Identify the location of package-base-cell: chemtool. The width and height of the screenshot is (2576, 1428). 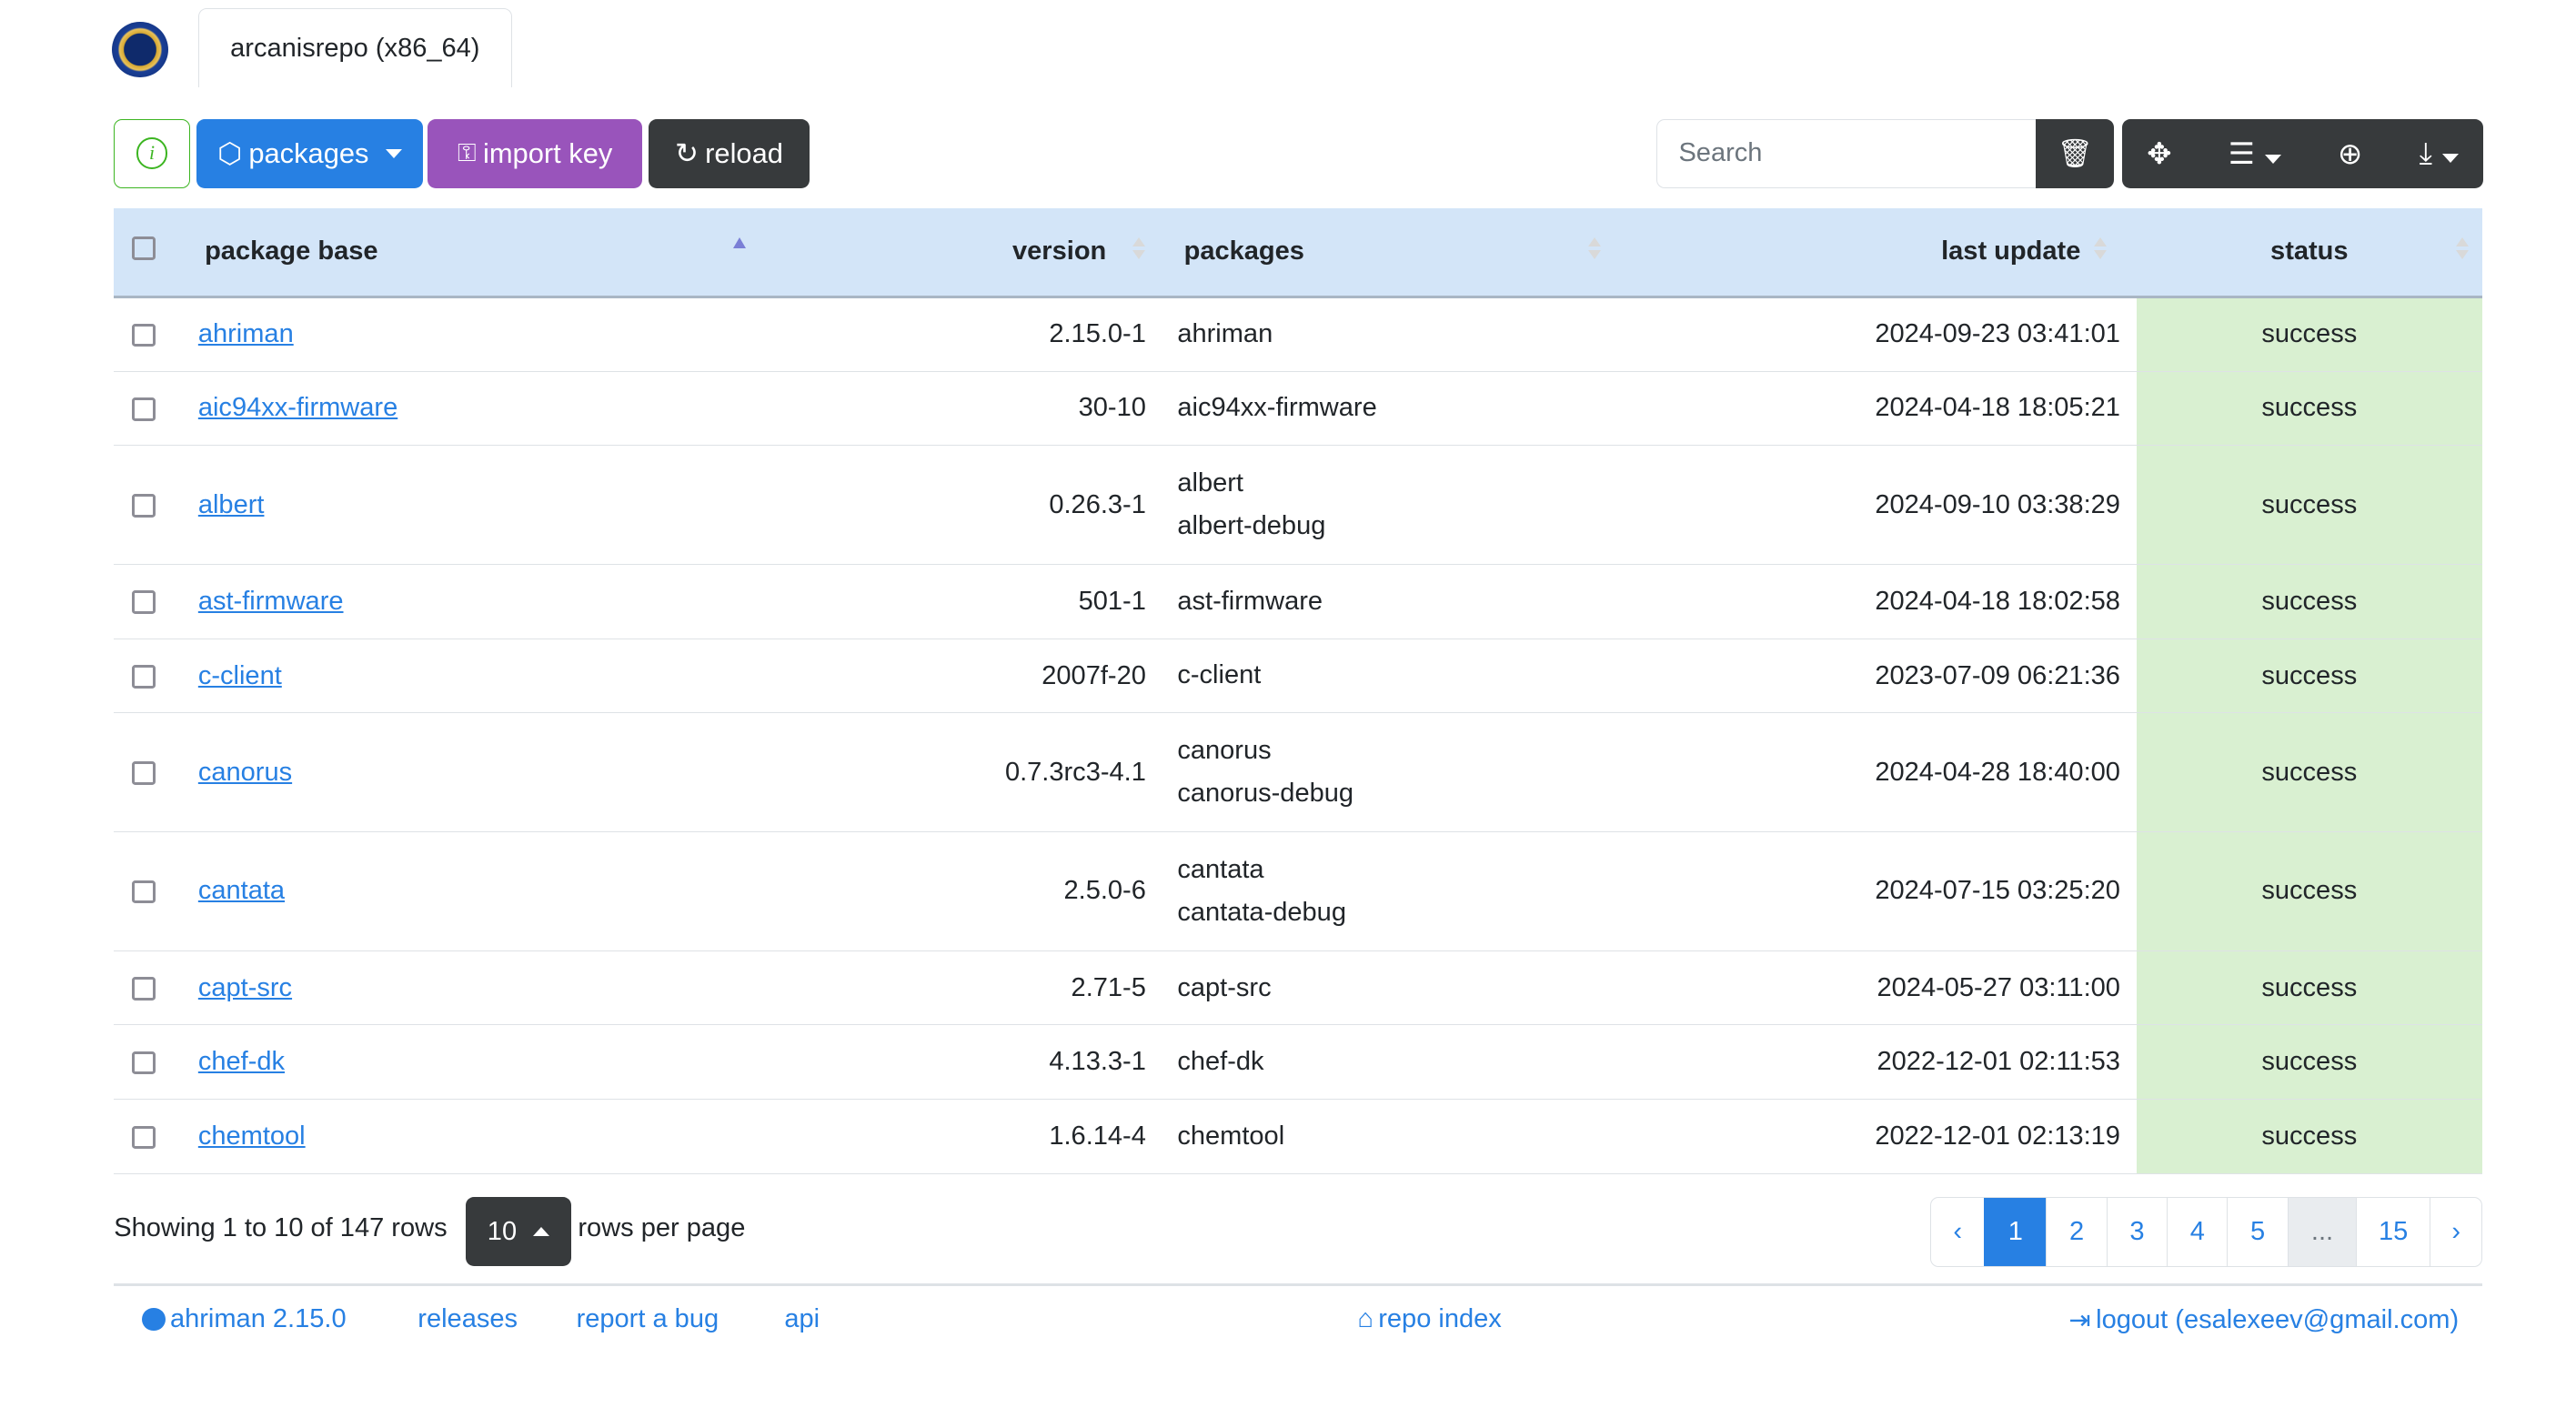
(477, 1136).